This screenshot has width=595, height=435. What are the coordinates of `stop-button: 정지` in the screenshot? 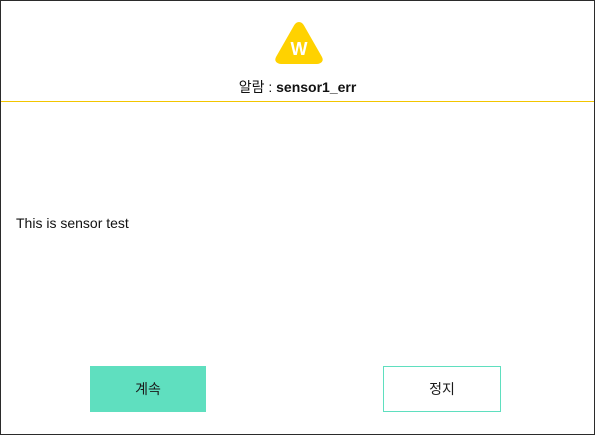 It's located at (442, 389).